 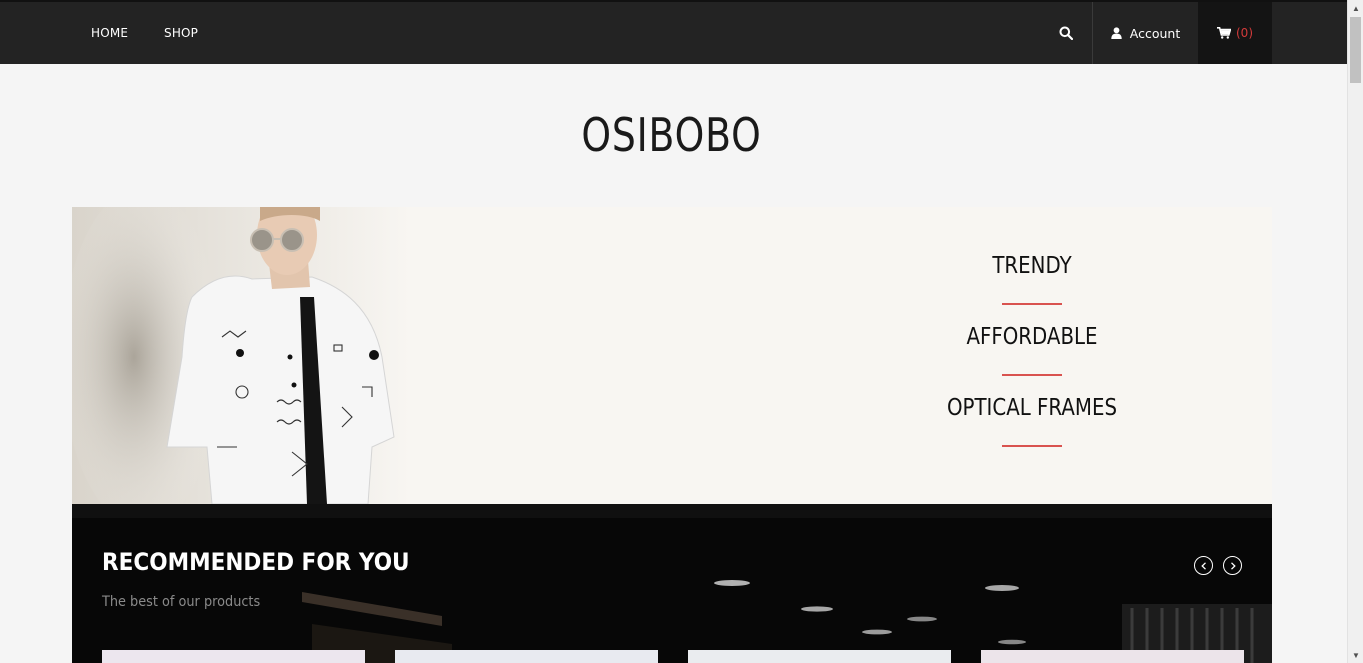 What do you see at coordinates (1032, 266) in the screenshot?
I see `hero-line-trendy: TRENDY` at bounding box center [1032, 266].